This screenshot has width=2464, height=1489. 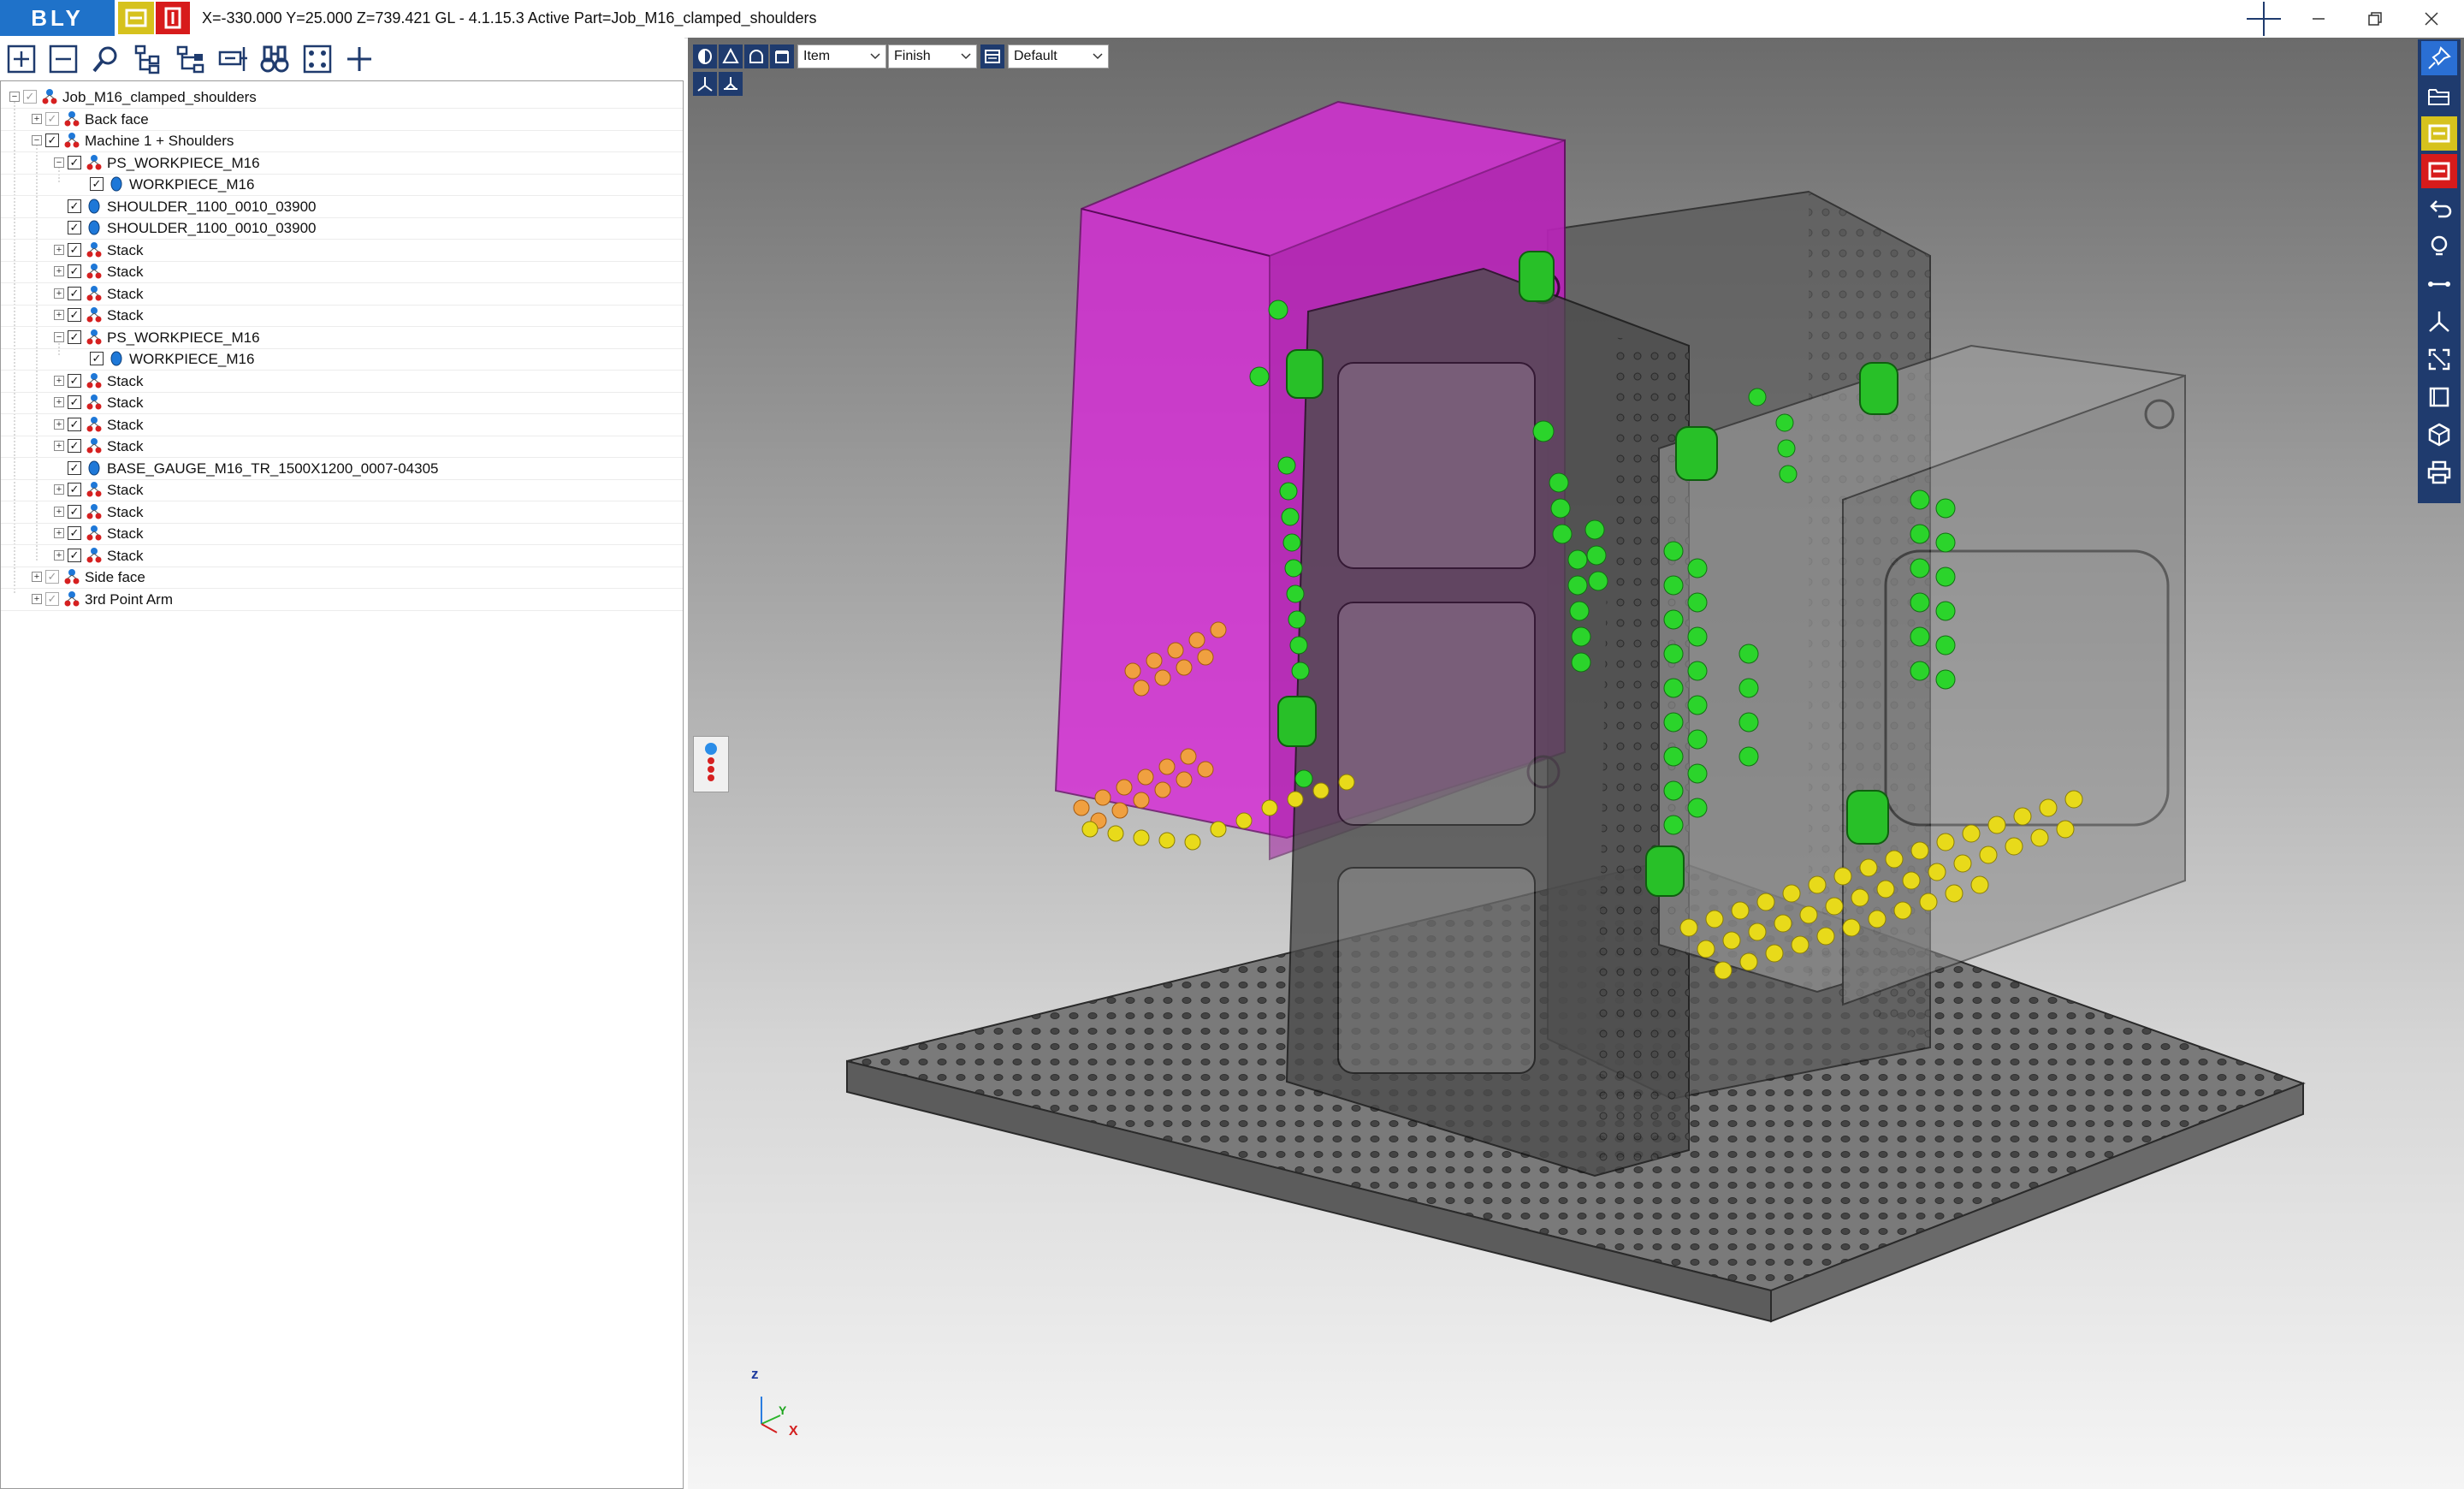 What do you see at coordinates (782, 56) in the screenshot?
I see `transparent-button` at bounding box center [782, 56].